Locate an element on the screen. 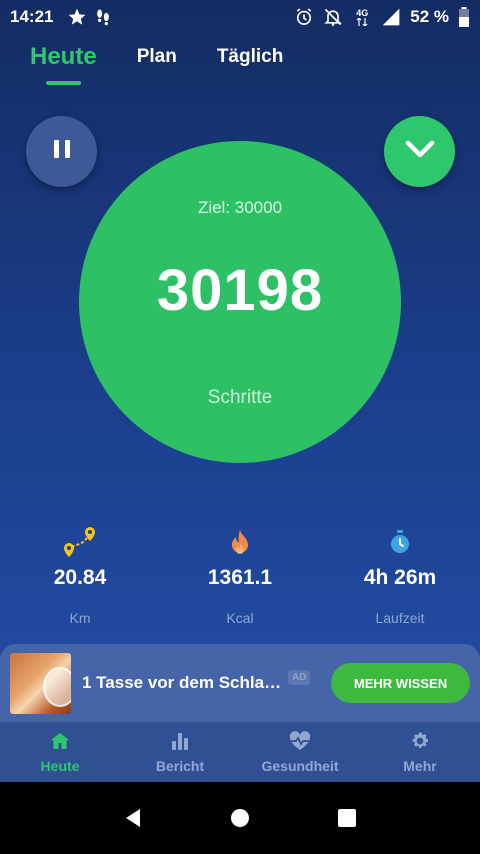 Image resolution: width=480 pixels, height=854 pixels. ad-banner: 1 Tasse vor dem Schlafen AD MEHR WISSEN is located at coordinates (240, 683).